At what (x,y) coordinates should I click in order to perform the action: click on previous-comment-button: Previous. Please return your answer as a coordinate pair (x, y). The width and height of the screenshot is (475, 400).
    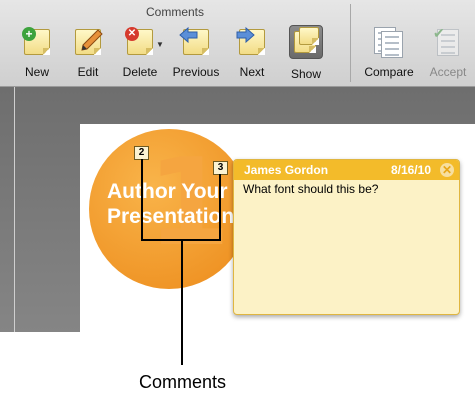
    Looking at the image, I should click on (196, 52).